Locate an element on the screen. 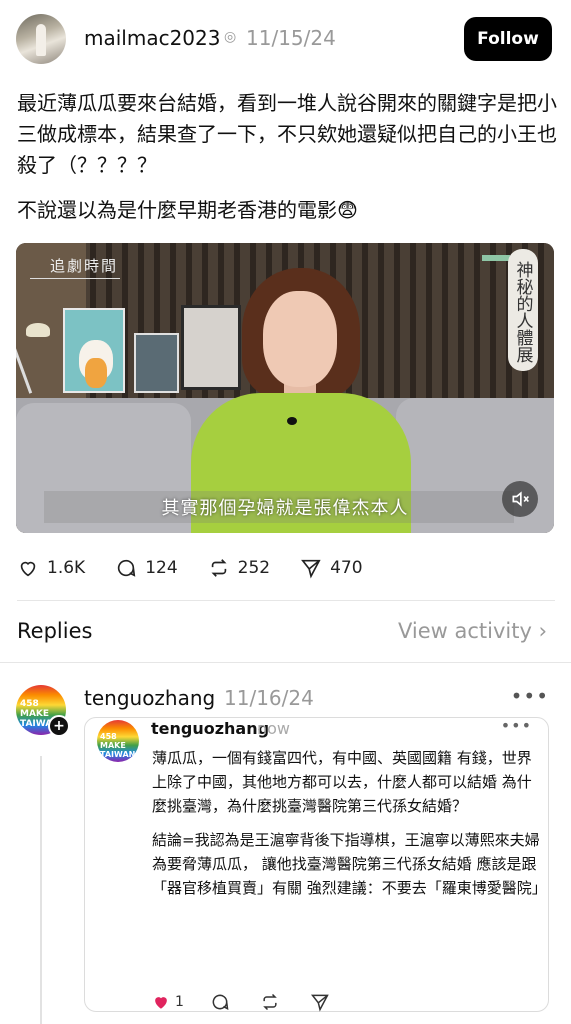 The width and height of the screenshot is (571, 1024). quoted-like-button: 1 is located at coordinates (167, 1002).